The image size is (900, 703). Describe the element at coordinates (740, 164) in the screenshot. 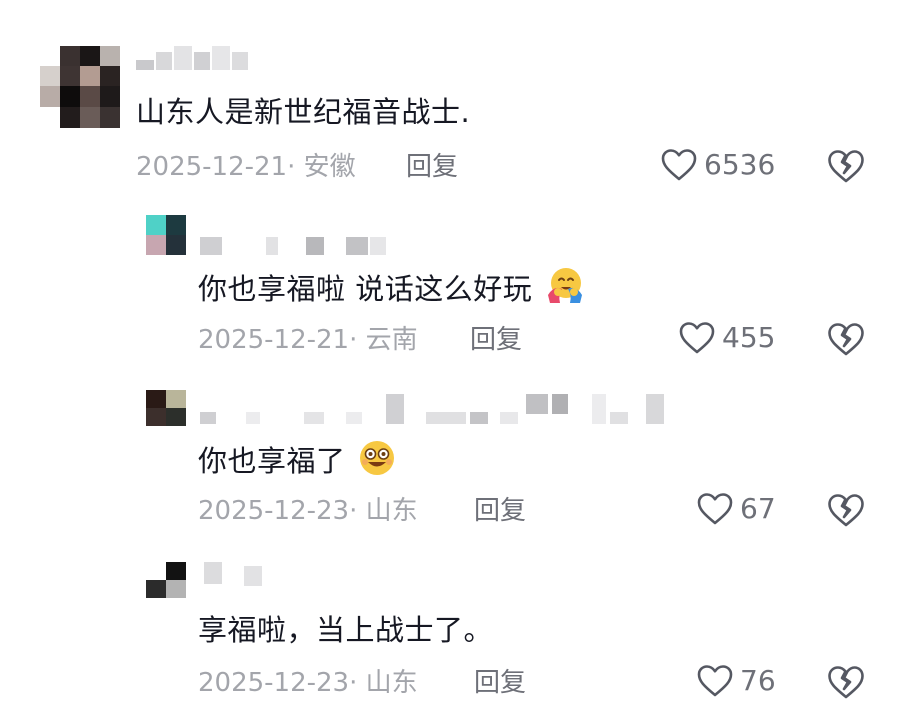

I see `like-count: 6536` at that location.